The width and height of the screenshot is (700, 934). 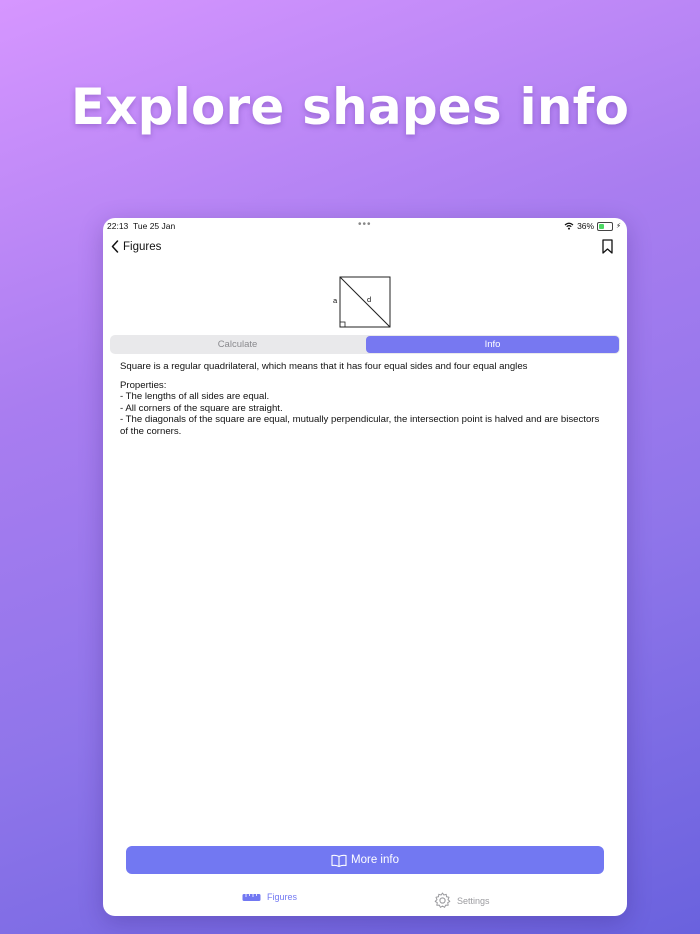 What do you see at coordinates (442, 900) in the screenshot?
I see `gear-icon` at bounding box center [442, 900].